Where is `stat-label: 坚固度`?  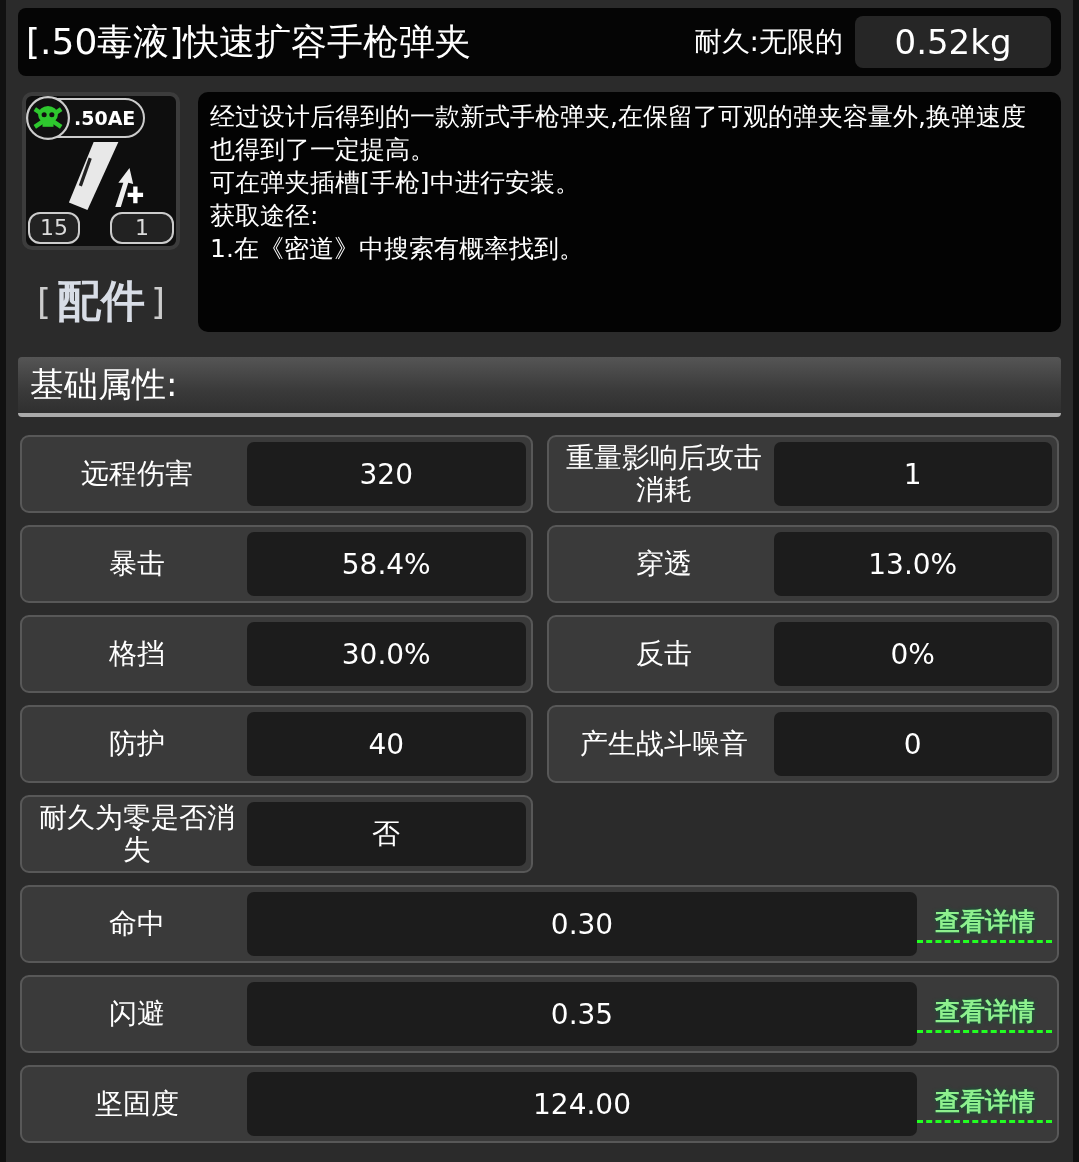 stat-label: 坚固度 is located at coordinates (137, 1104).